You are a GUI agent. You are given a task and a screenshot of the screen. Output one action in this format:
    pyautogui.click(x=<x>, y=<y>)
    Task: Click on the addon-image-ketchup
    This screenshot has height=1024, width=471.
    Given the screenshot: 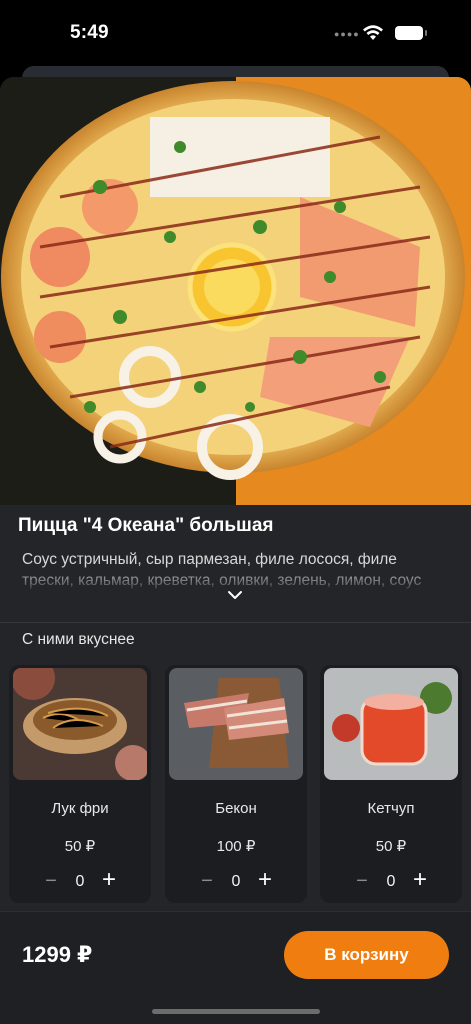 What is the action you would take?
    pyautogui.click(x=391, y=724)
    